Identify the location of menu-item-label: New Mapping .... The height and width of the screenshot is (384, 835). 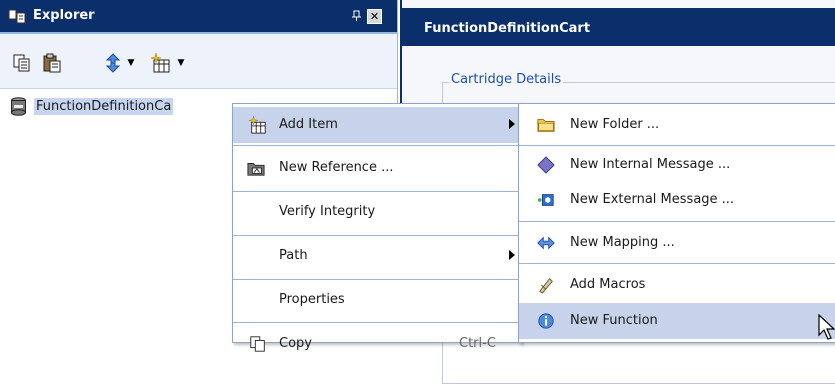
(622, 242).